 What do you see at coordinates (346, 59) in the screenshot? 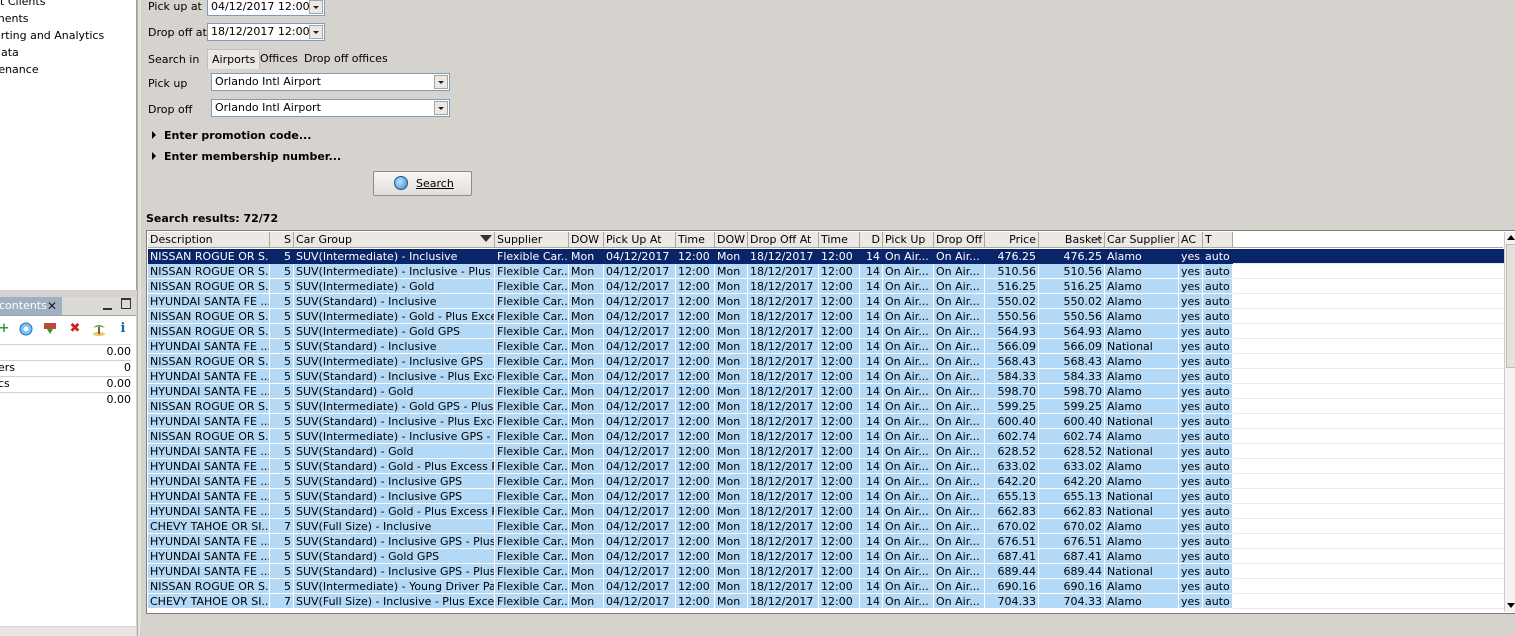
I see `tab-dropoff-offices: Drop off offices` at bounding box center [346, 59].